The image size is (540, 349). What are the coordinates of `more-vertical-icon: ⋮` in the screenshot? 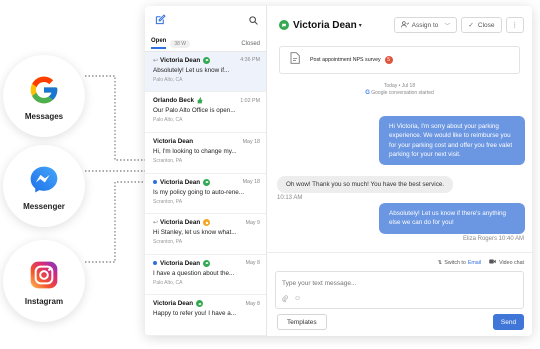 It's located at (515, 25).